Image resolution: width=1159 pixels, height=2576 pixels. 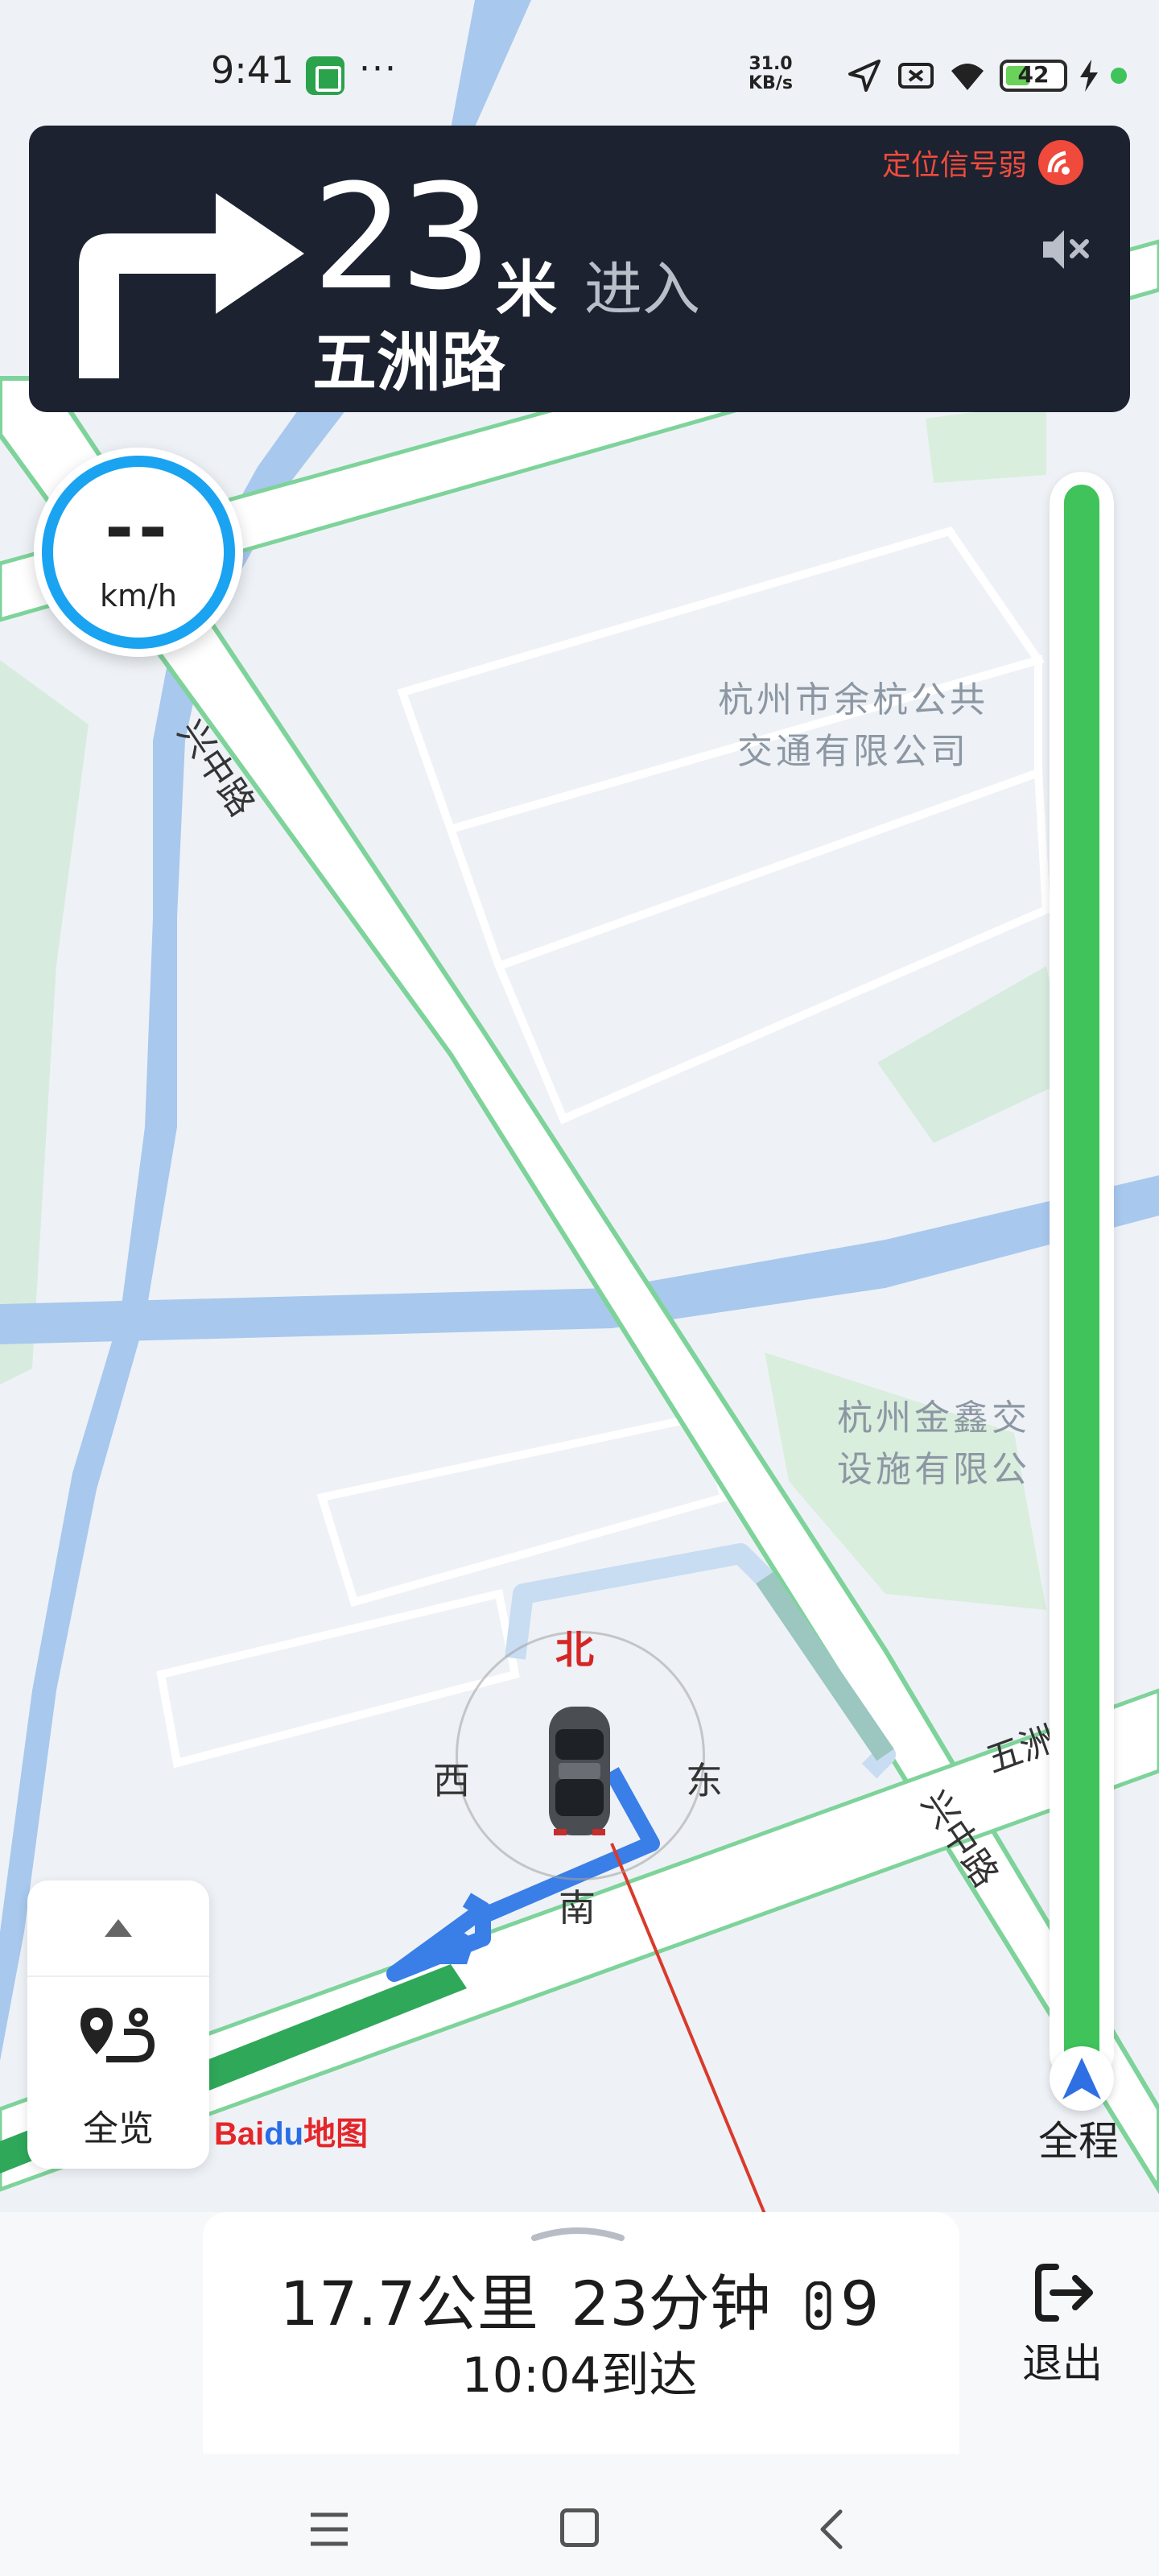 I want to click on baidu-map-logo: Baidu地图, so click(x=291, y=2130).